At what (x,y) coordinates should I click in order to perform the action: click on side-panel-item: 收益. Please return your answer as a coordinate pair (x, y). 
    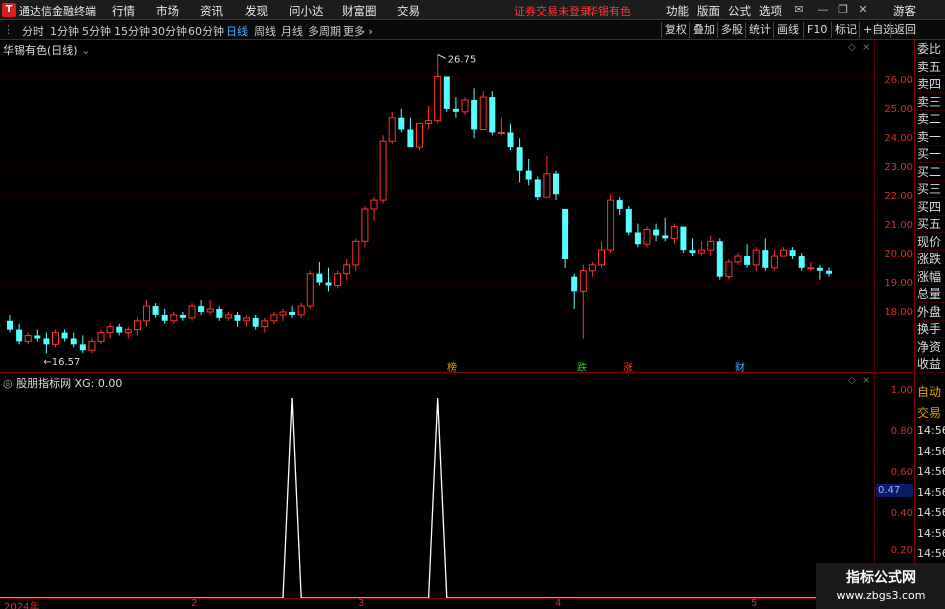
    Looking at the image, I should click on (931, 364).